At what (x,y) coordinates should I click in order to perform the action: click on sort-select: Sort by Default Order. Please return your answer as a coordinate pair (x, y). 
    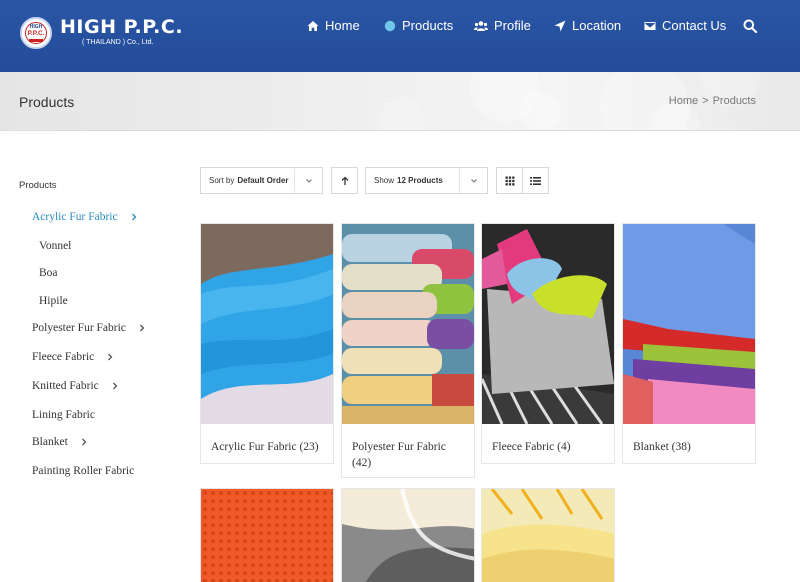
    Looking at the image, I should click on (261, 180).